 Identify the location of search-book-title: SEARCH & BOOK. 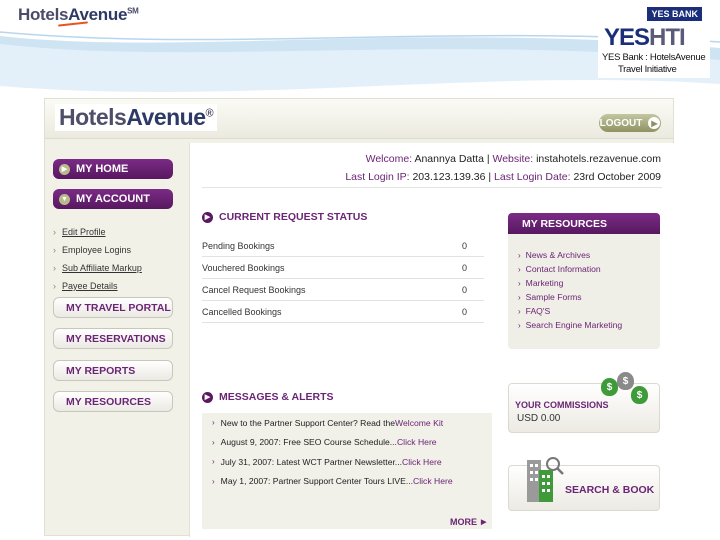
(610, 490).